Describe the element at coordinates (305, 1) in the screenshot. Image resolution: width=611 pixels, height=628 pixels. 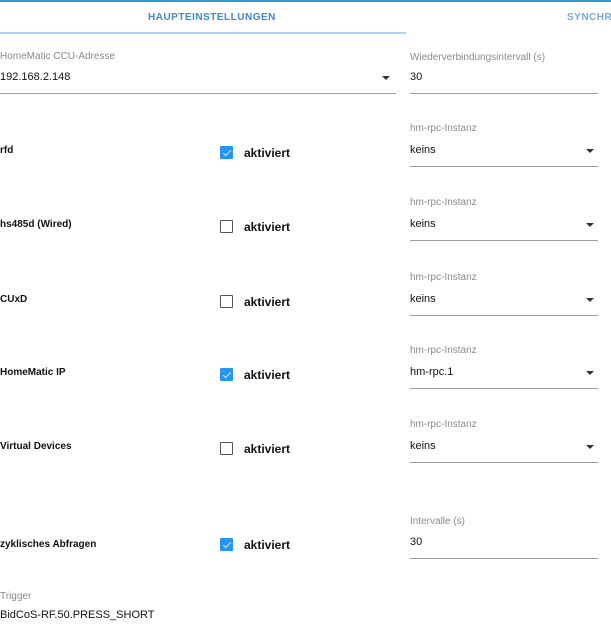
I see `top-bar` at that location.